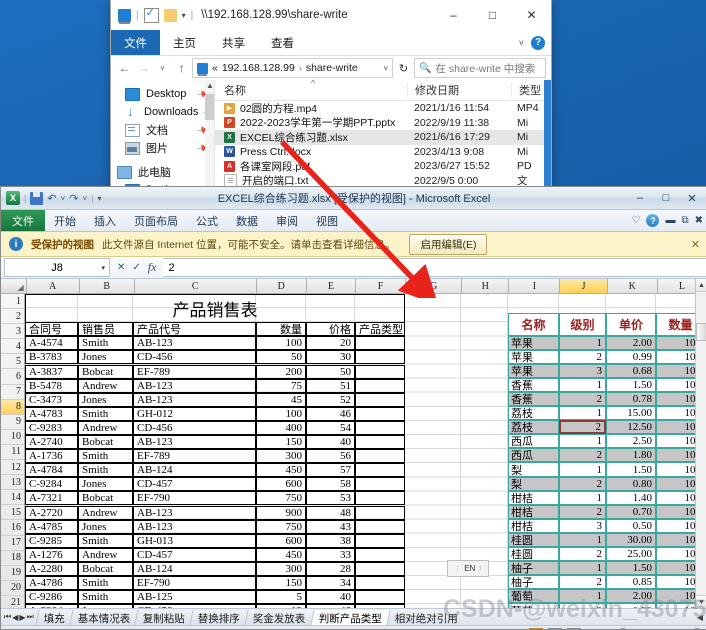 The height and width of the screenshot is (630, 706). What do you see at coordinates (51, 541) in the screenshot?
I see `left-table-cell: C-9285` at bounding box center [51, 541].